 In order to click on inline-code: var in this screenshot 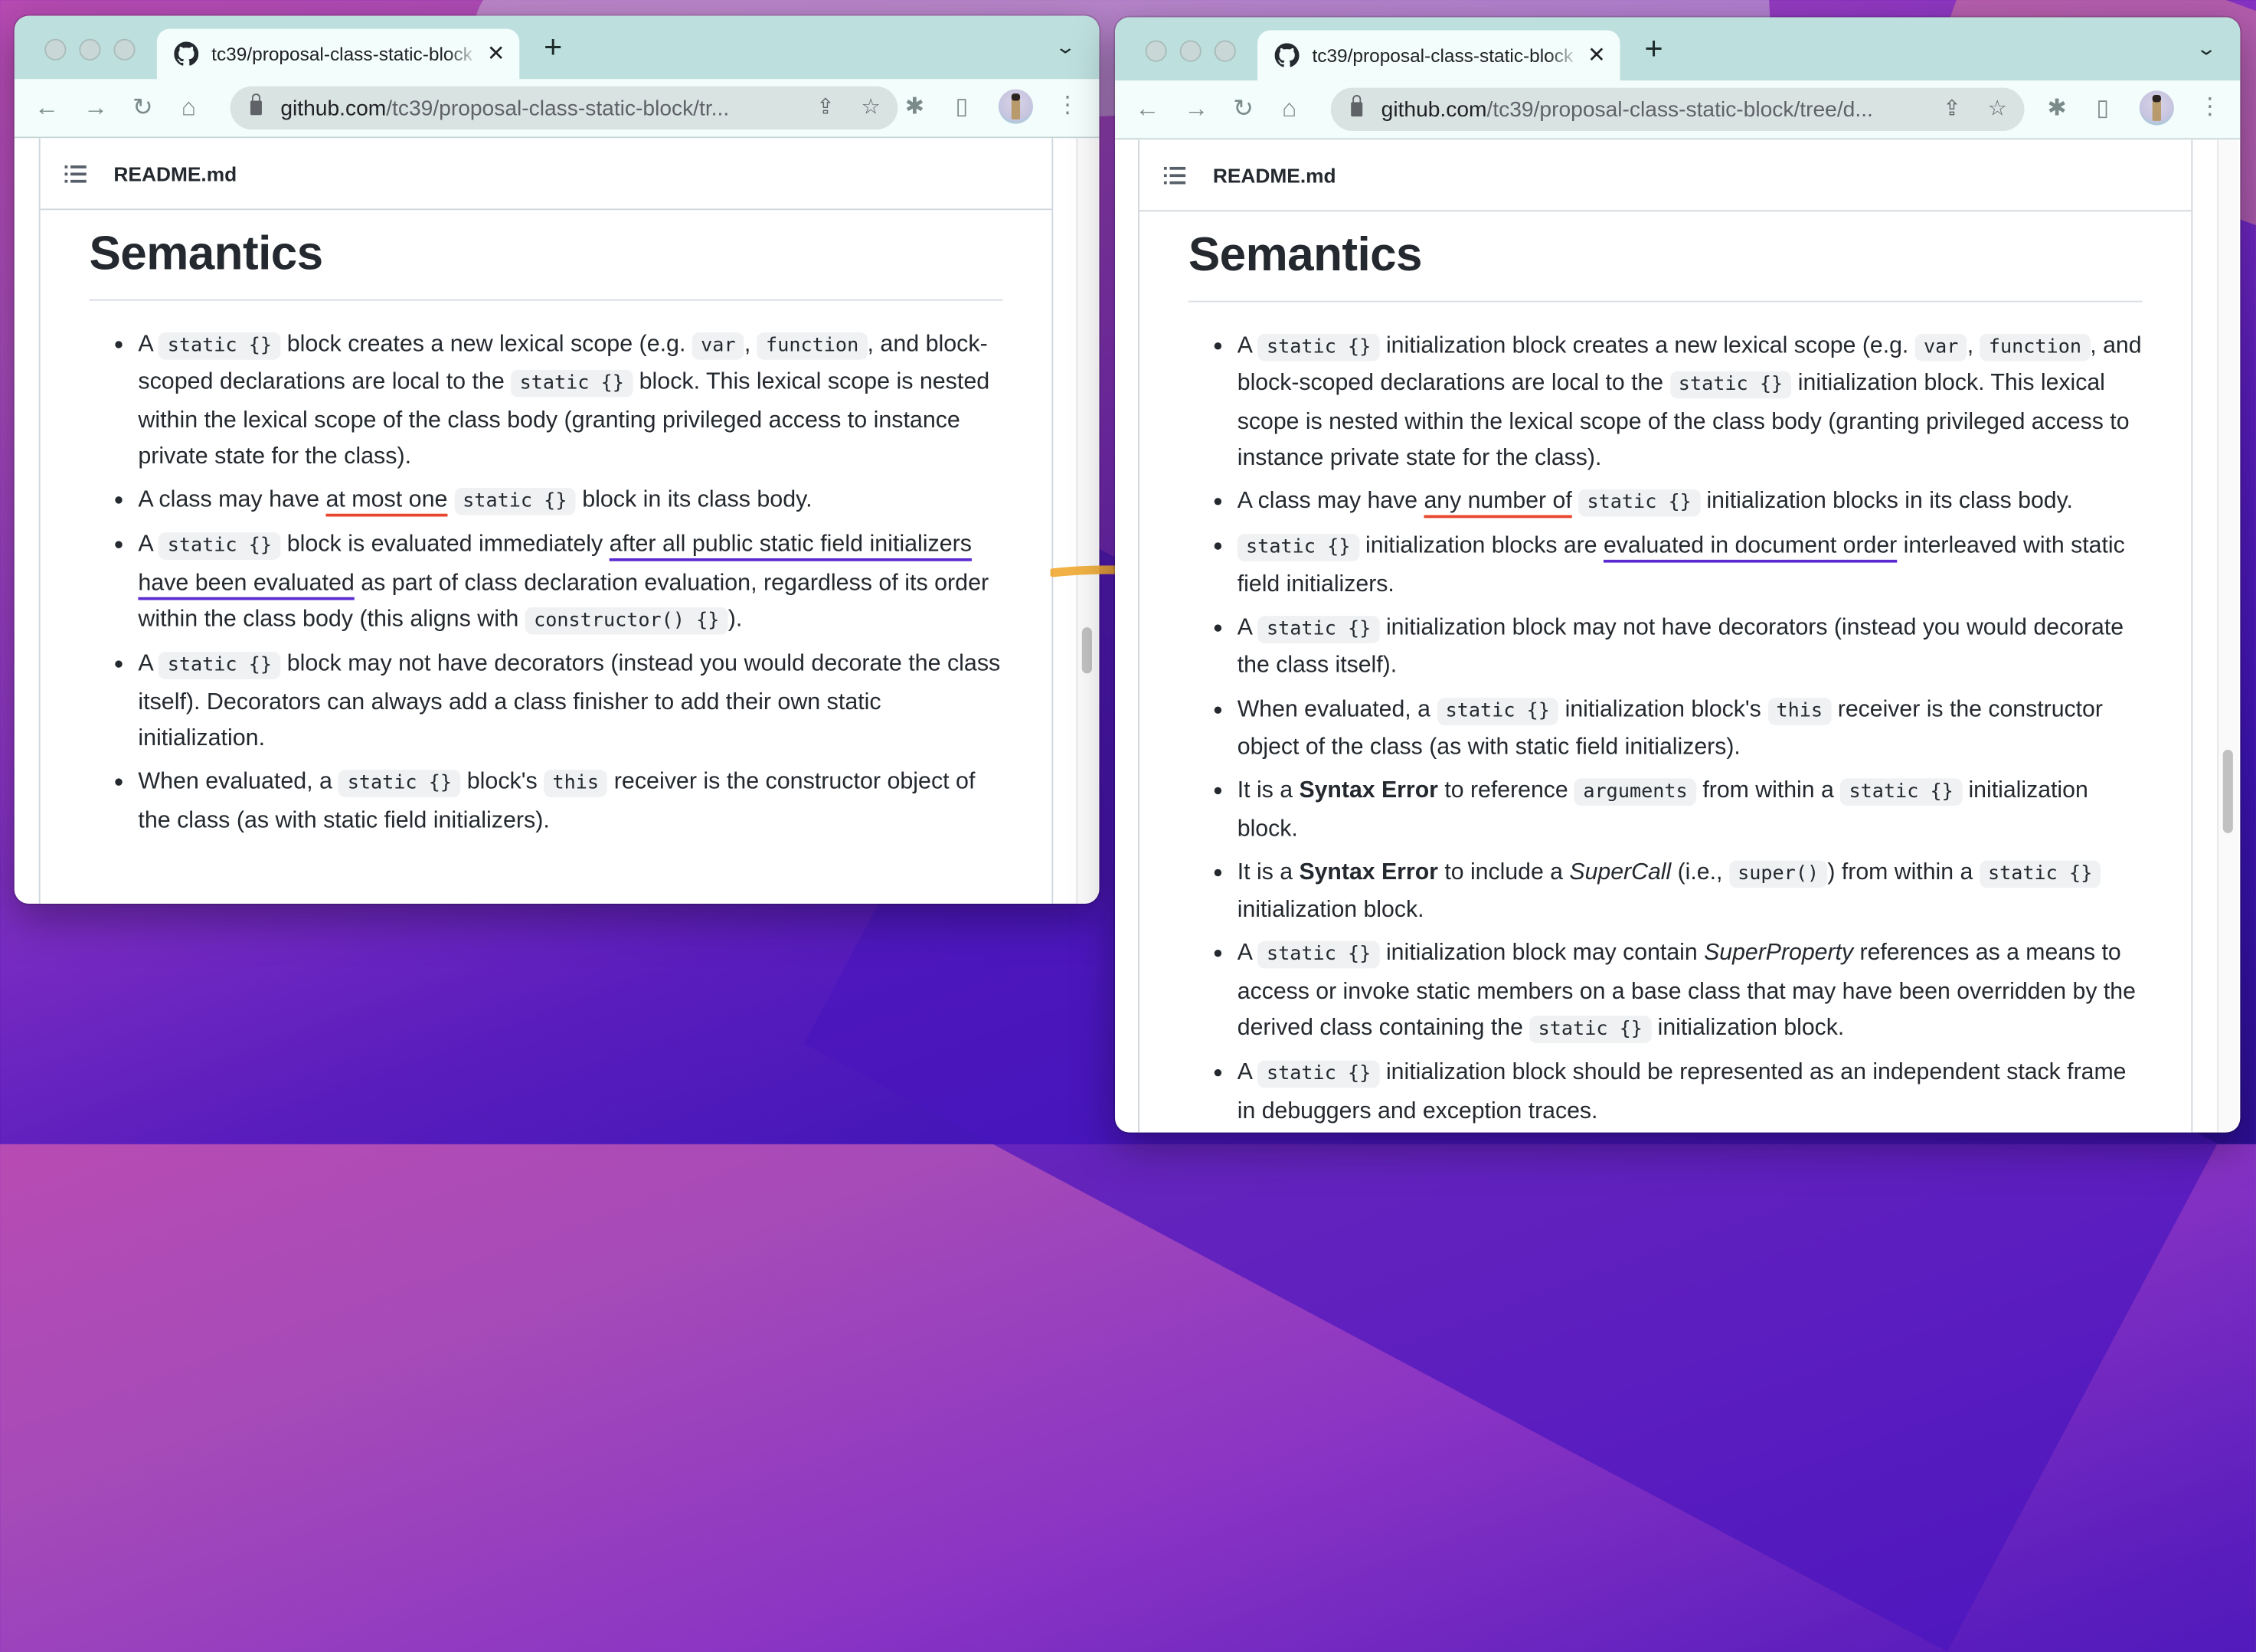, I will do `click(718, 346)`.